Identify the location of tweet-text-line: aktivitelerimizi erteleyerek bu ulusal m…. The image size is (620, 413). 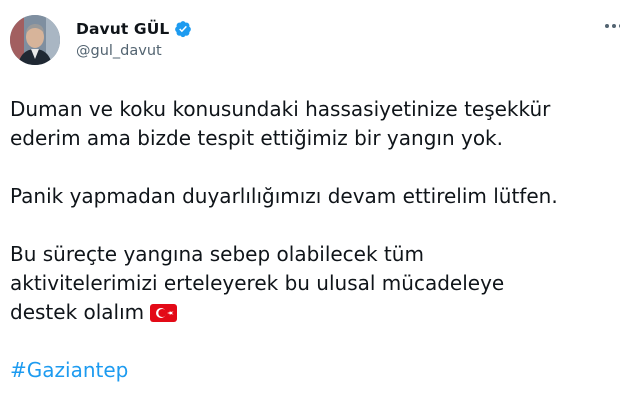
(257, 283).